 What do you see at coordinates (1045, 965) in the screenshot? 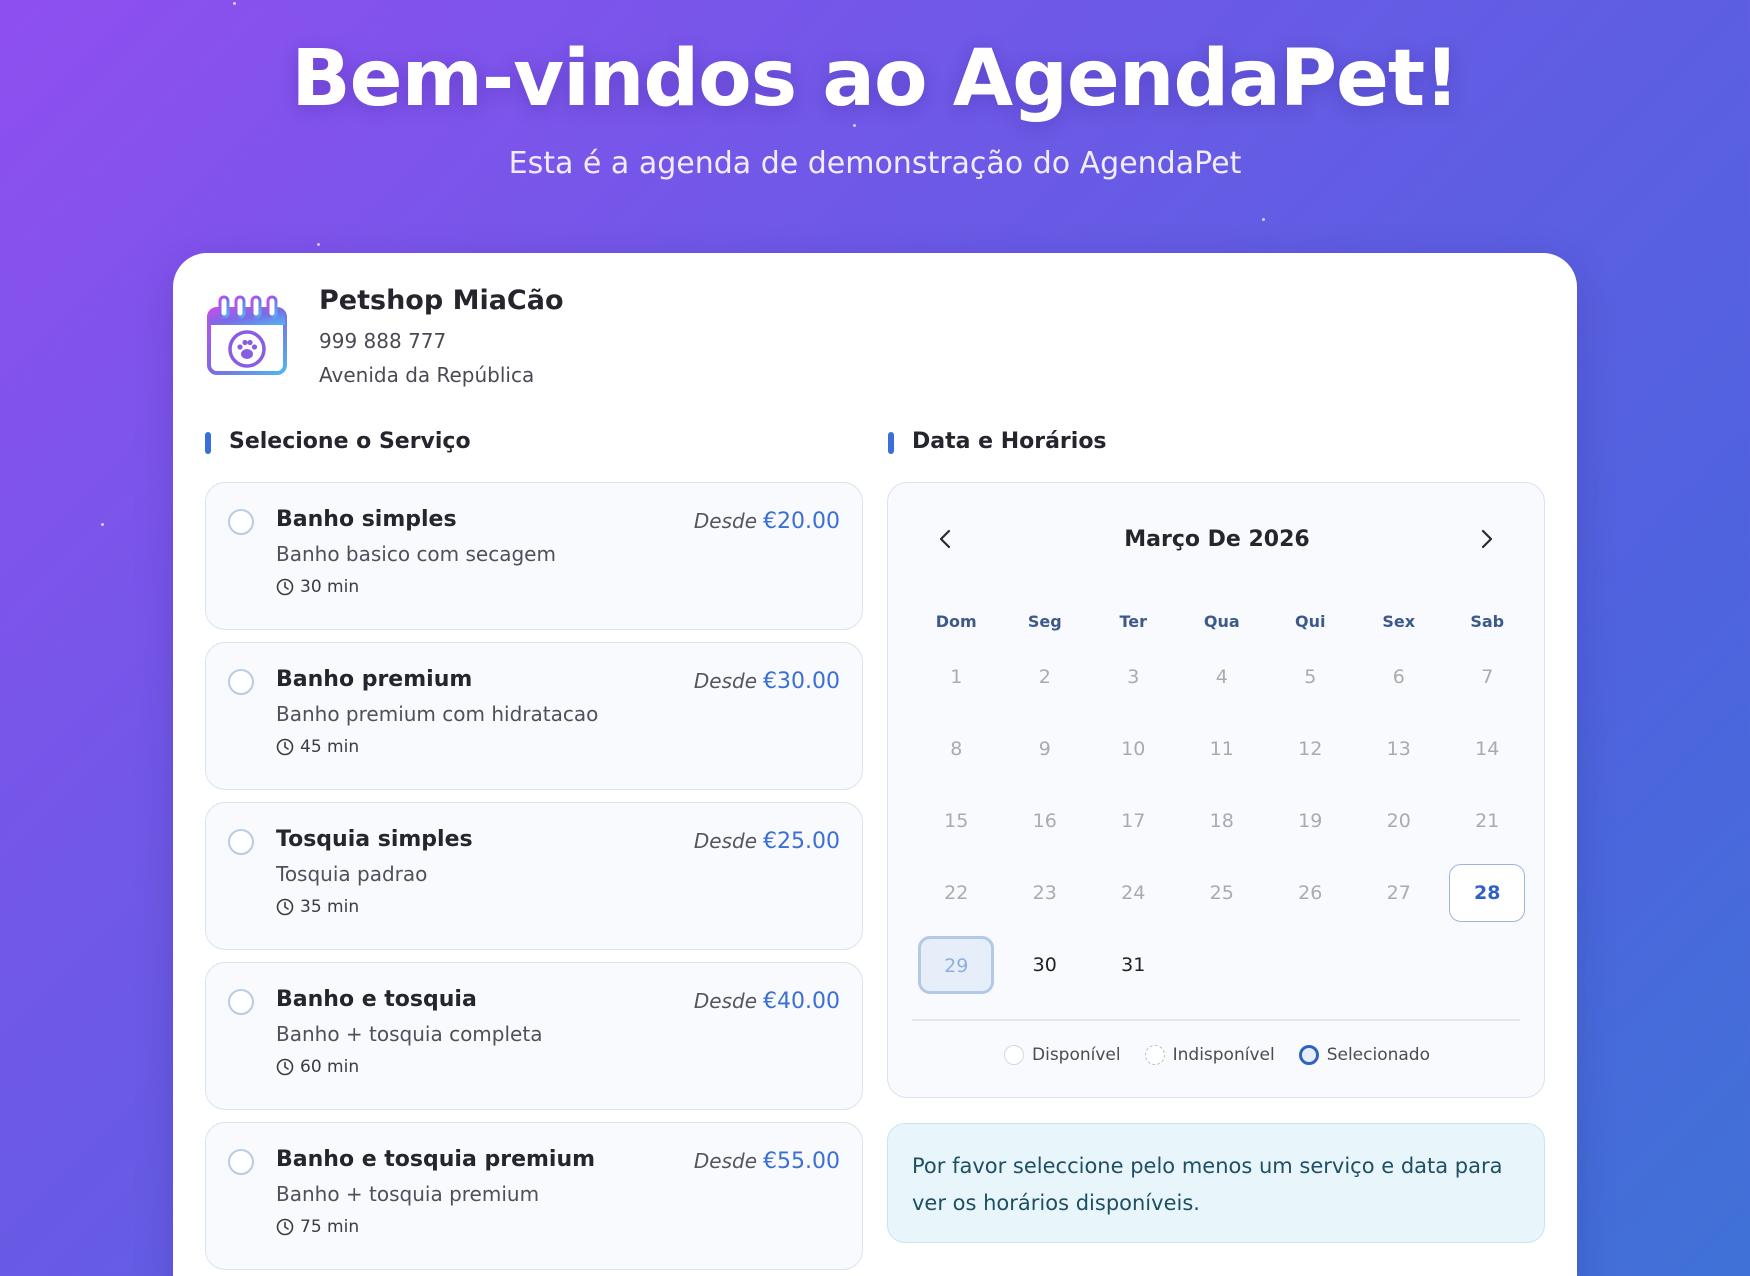
I see `calendar-day: 30` at bounding box center [1045, 965].